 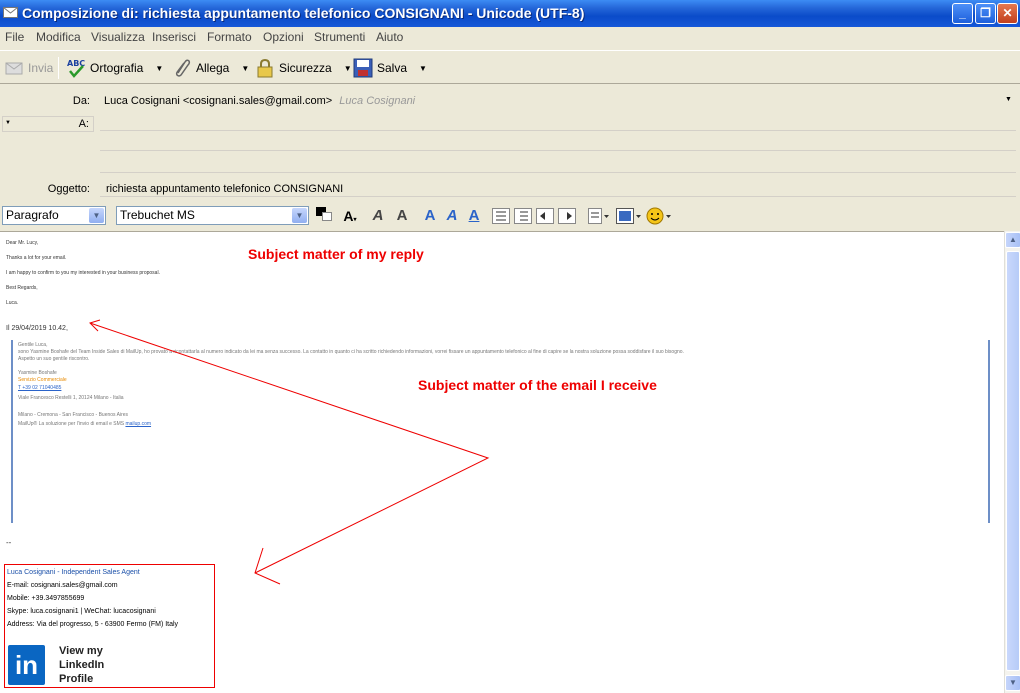 What do you see at coordinates (245, 68) in the screenshot?
I see `attach-dropdown-icon: ▼` at bounding box center [245, 68].